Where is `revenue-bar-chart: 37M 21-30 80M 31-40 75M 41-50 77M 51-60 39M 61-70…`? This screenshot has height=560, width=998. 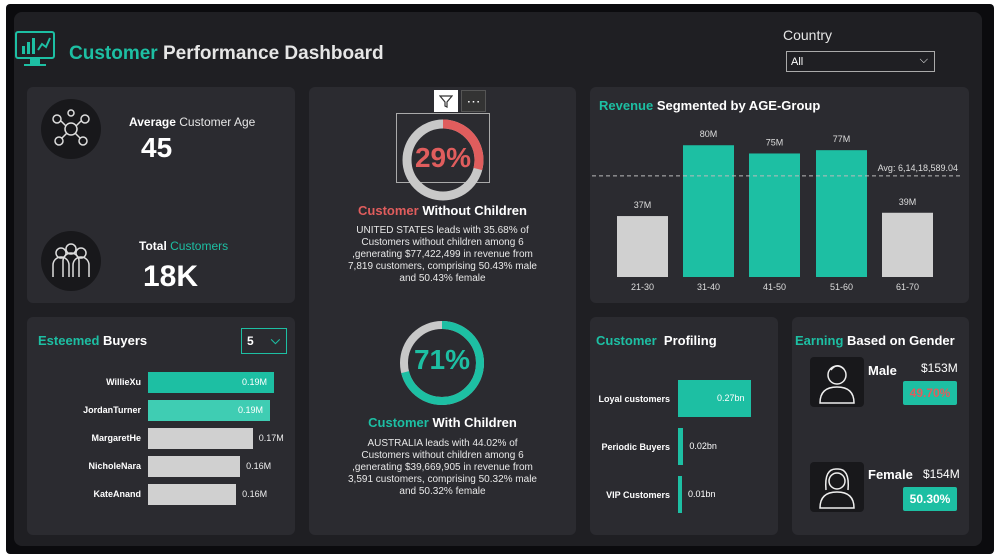
revenue-bar-chart: 37M 21-30 80M 31-40 75M 41-50 77M 51-60 39M 61-70… is located at coordinates (777, 210).